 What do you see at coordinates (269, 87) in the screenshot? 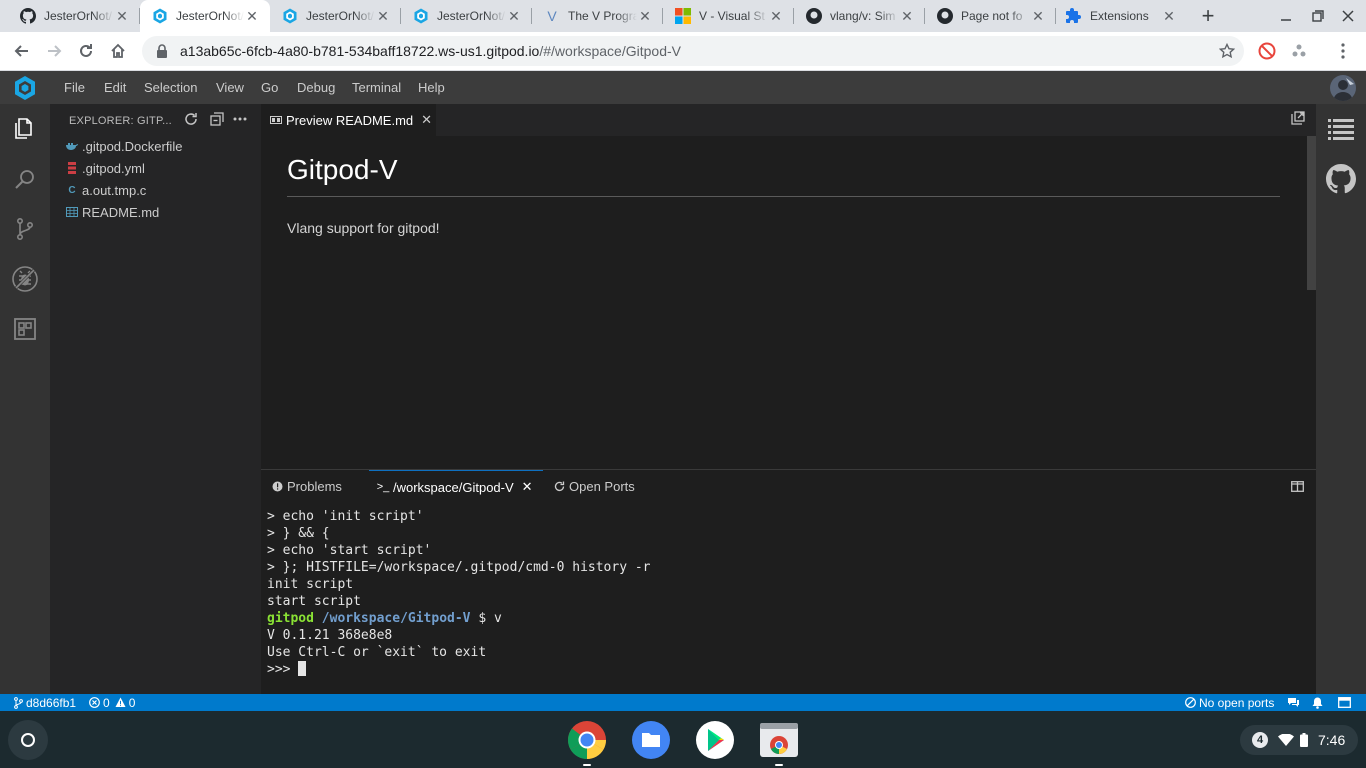
I see `menu-go: Go` at bounding box center [269, 87].